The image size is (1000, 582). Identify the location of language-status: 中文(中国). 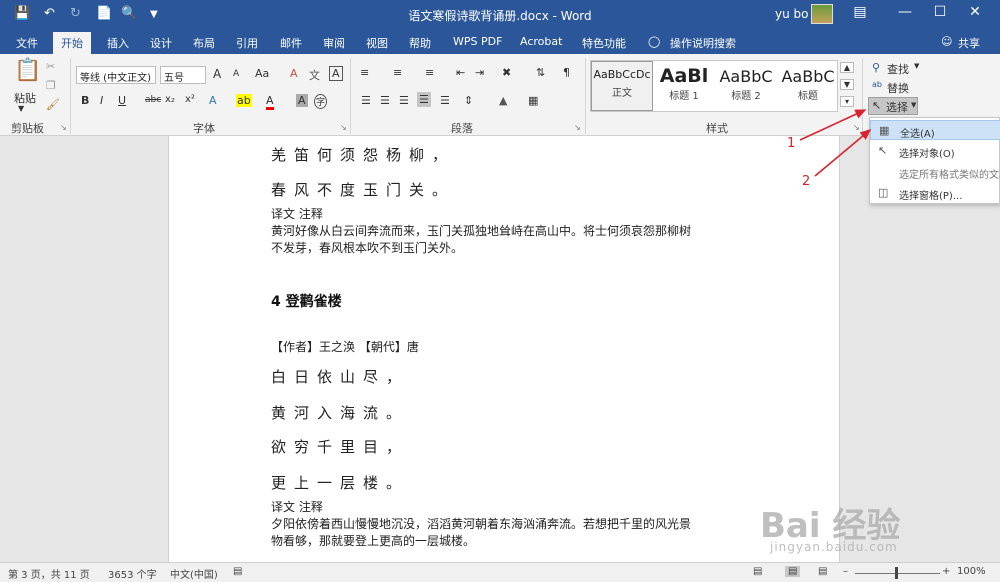
(194, 573).